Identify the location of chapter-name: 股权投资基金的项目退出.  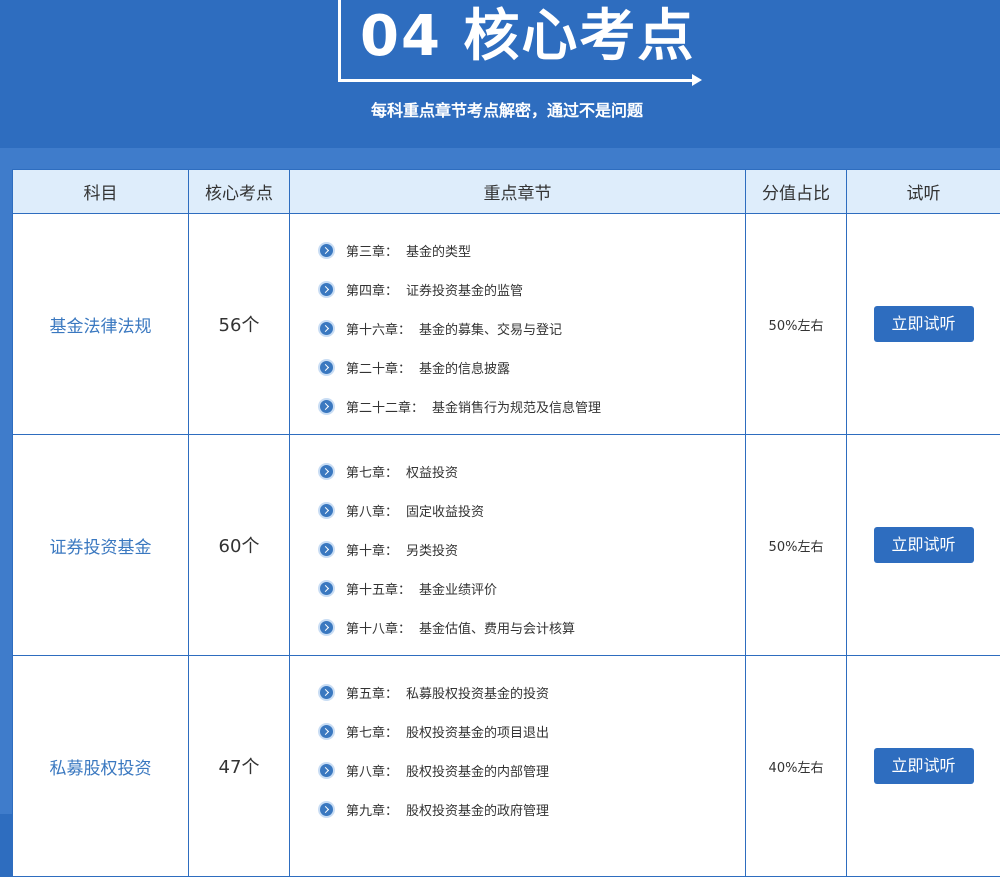
(477, 731).